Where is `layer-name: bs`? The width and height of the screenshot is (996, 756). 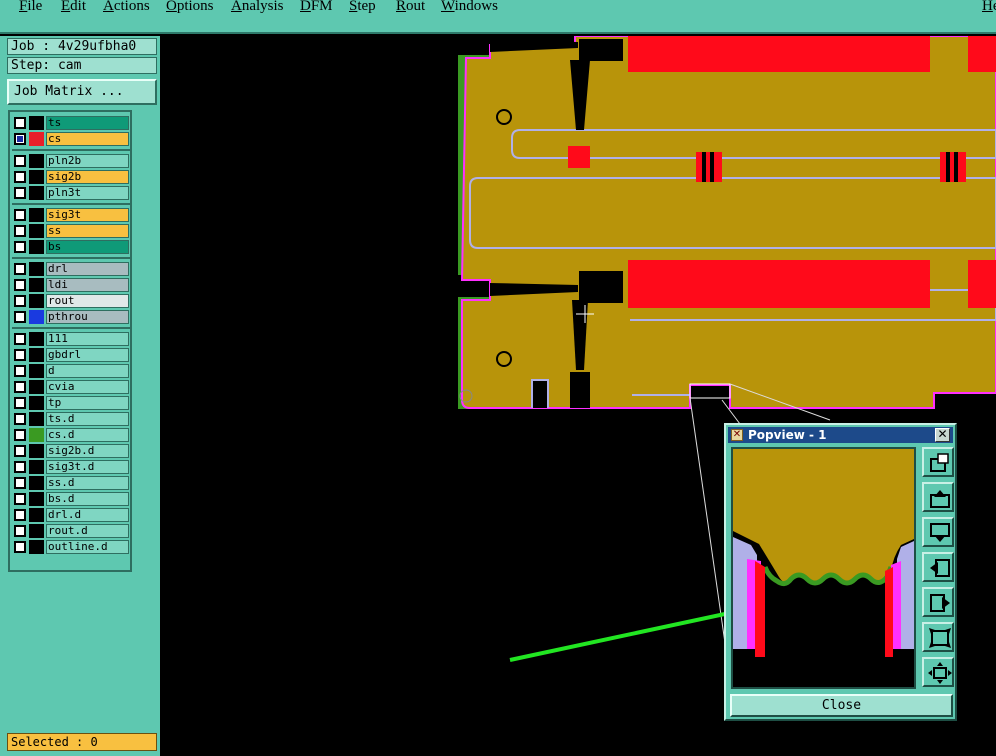
layer-name: bs is located at coordinates (87, 247).